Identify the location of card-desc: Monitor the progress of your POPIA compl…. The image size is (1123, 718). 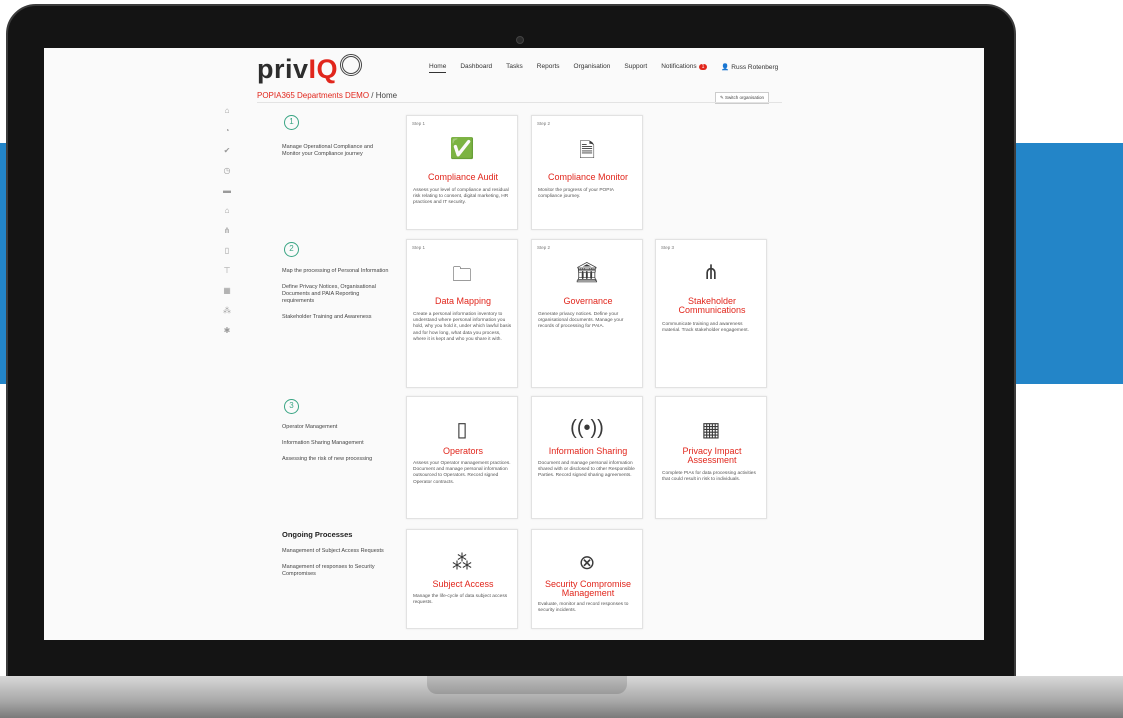
(576, 194).